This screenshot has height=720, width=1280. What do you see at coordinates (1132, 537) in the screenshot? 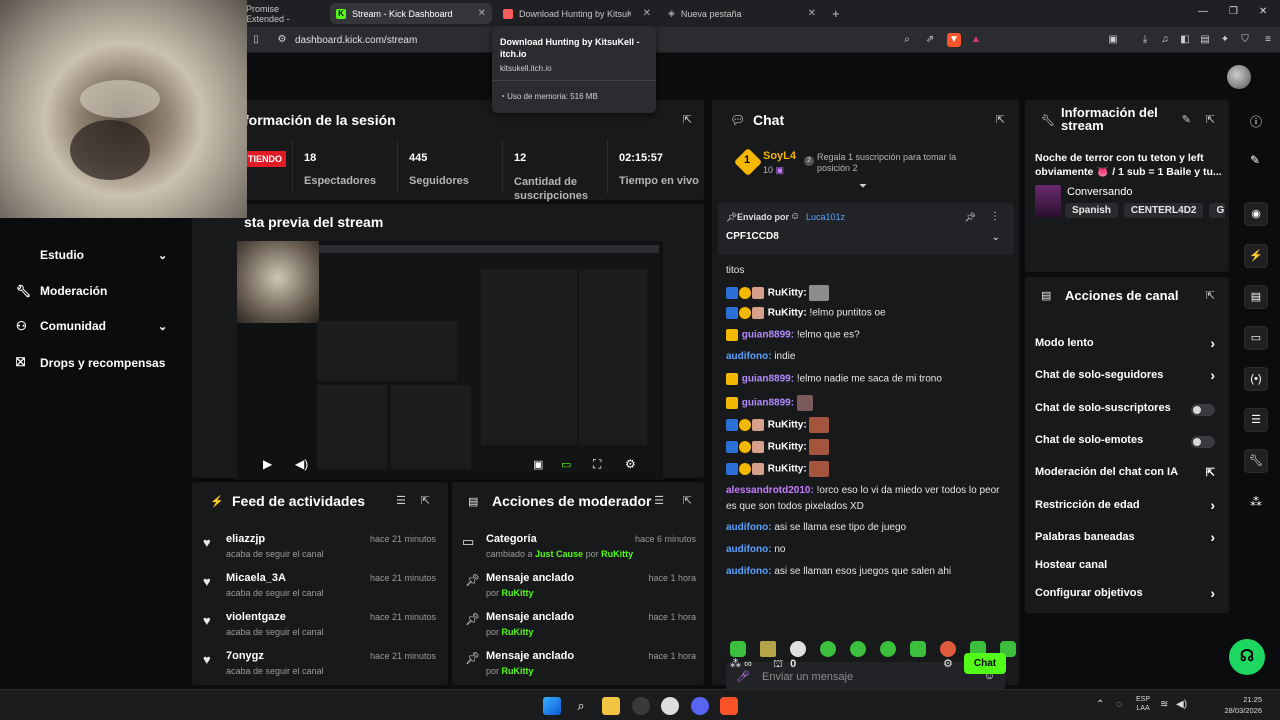
I see `action-banned-words: Palabras baneadas ›` at bounding box center [1132, 537].